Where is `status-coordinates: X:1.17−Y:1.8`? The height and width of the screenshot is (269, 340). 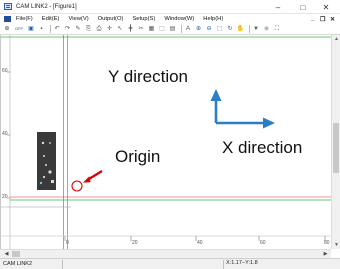
status-coordinates: X:1.17−Y:1.8 is located at coordinates (242, 263).